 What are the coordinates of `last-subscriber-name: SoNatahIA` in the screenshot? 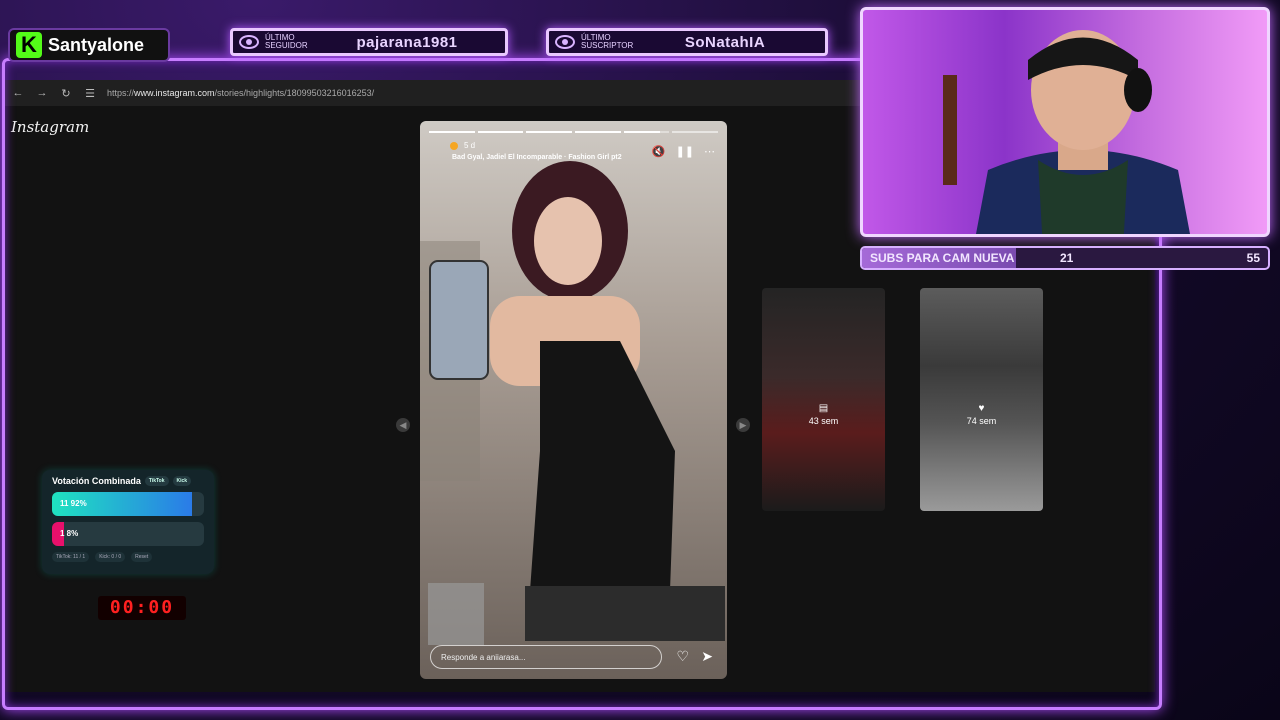 It's located at (725, 42).